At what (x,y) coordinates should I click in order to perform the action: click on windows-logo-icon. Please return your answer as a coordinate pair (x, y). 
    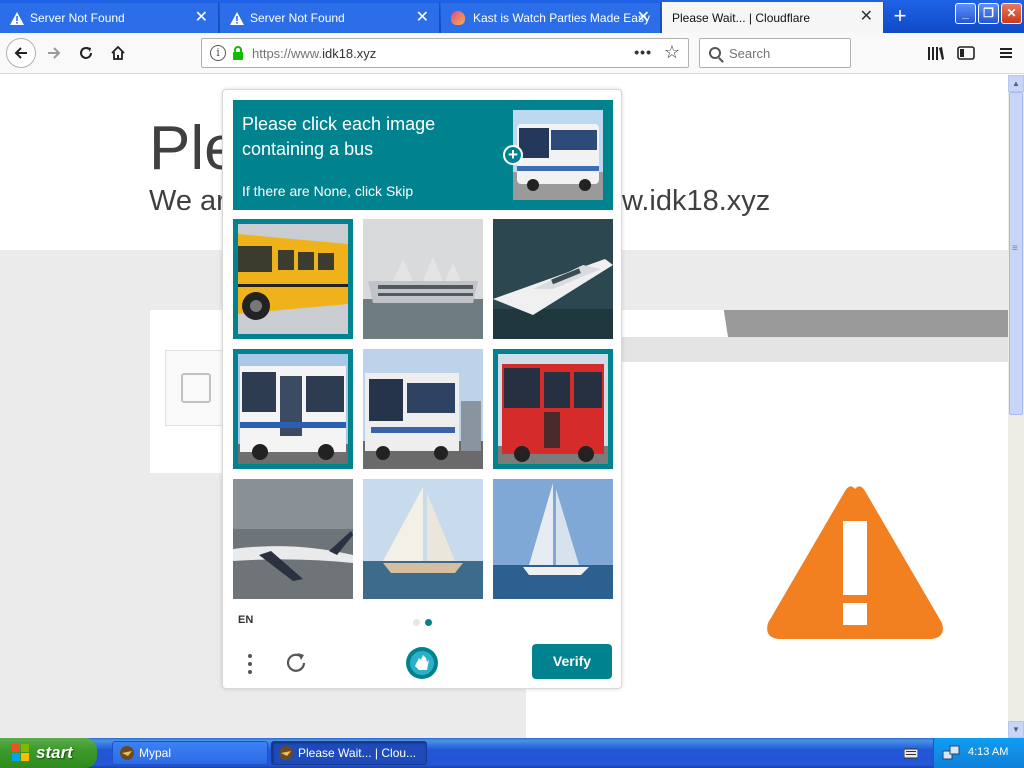
    Looking at the image, I should click on (21, 753).